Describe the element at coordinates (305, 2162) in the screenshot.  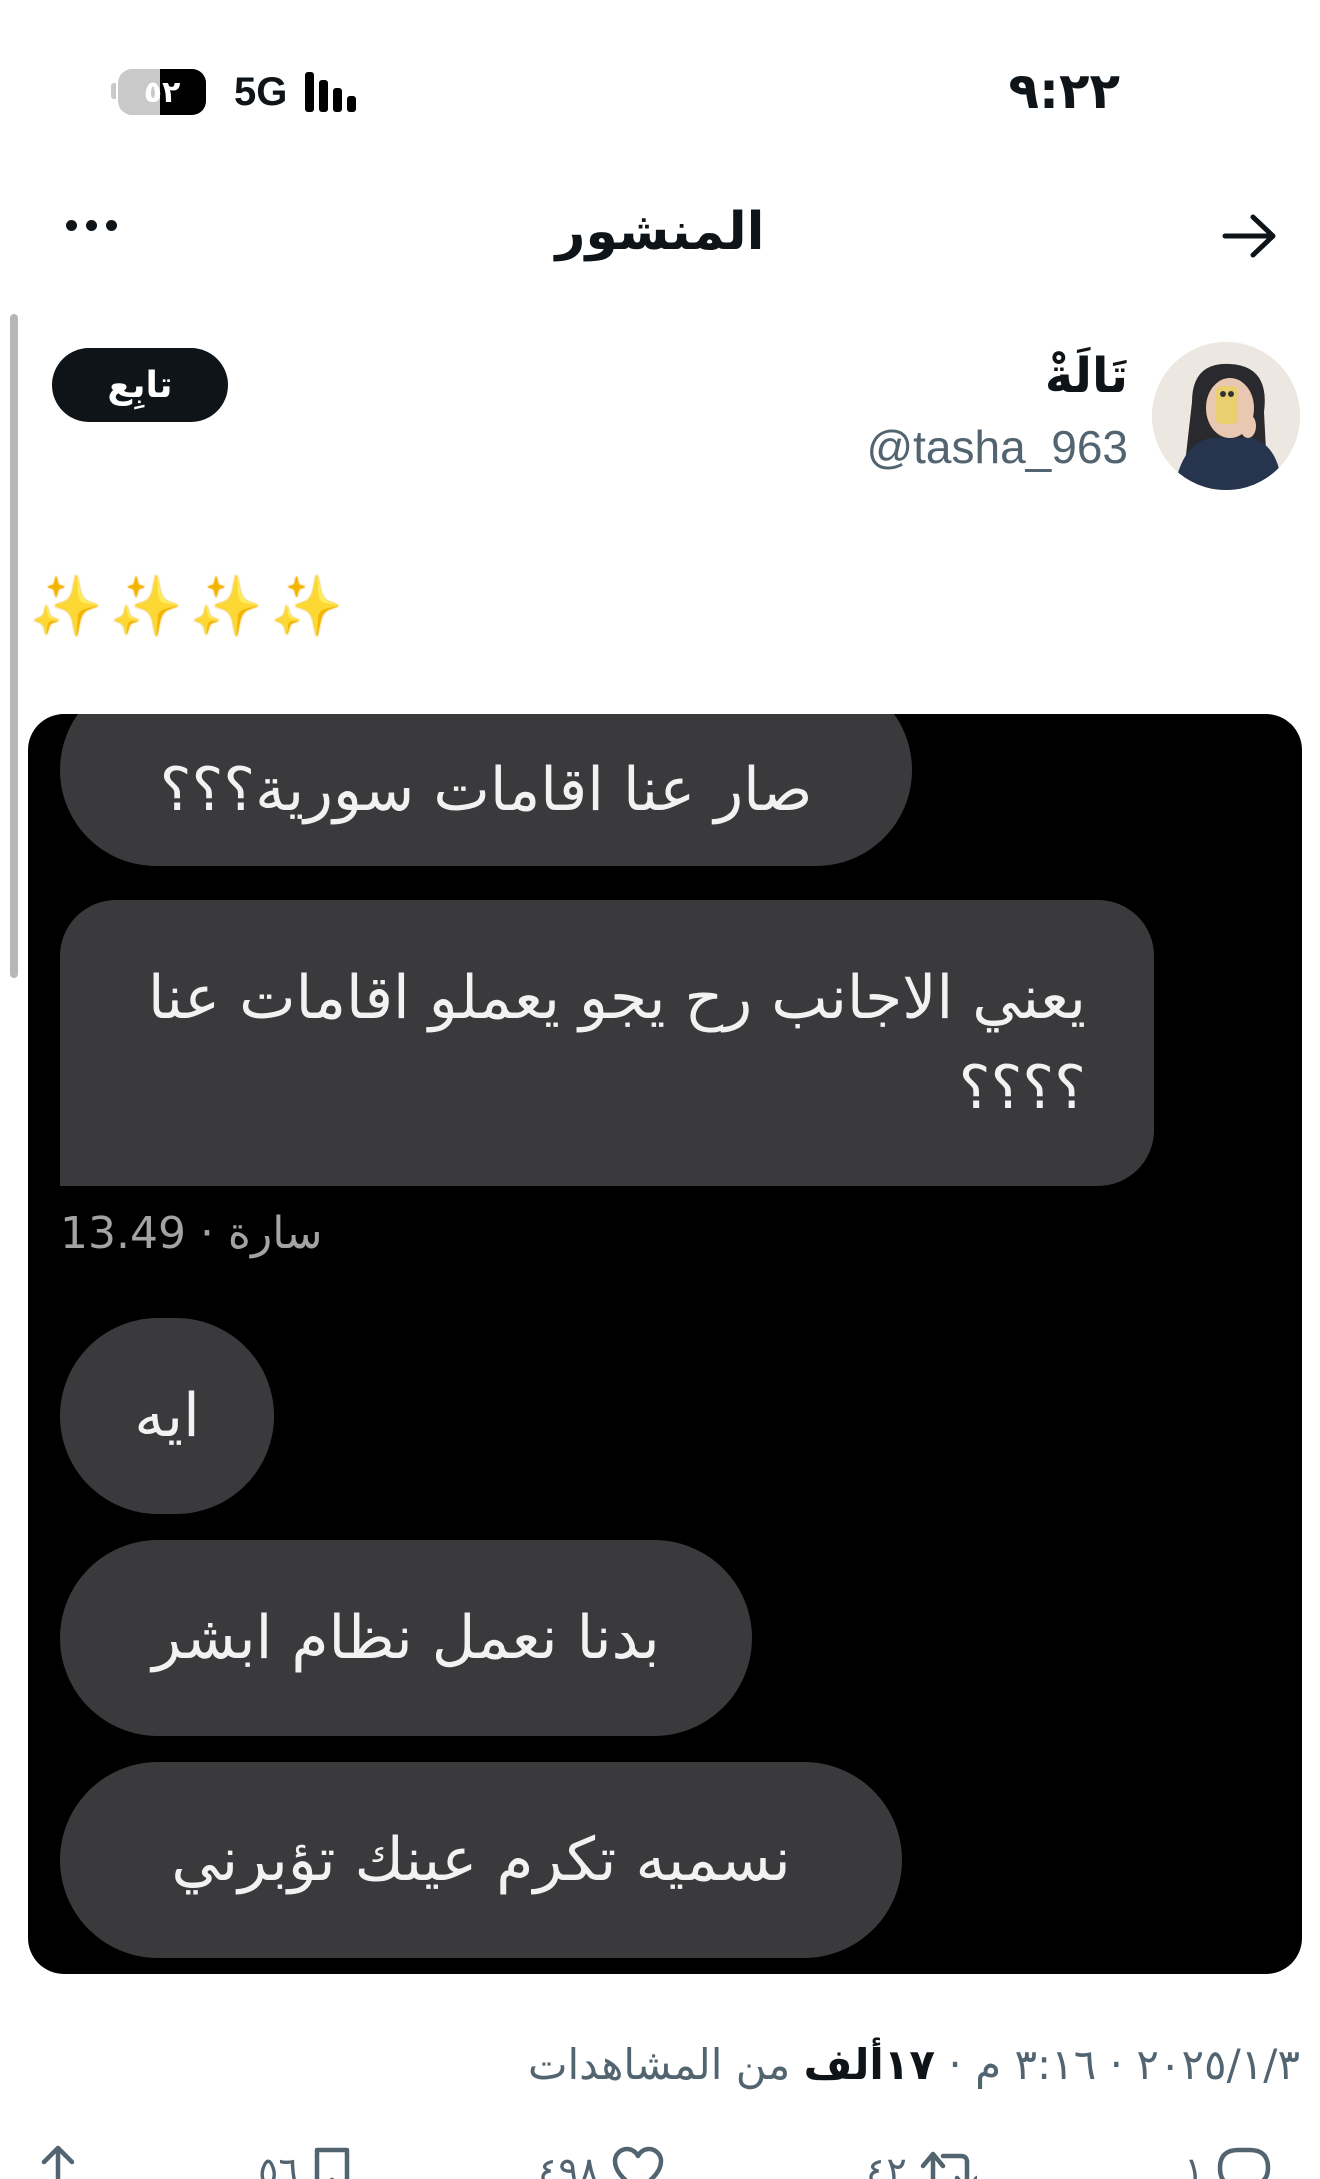
I see `bookmark-button: ٥٦` at that location.